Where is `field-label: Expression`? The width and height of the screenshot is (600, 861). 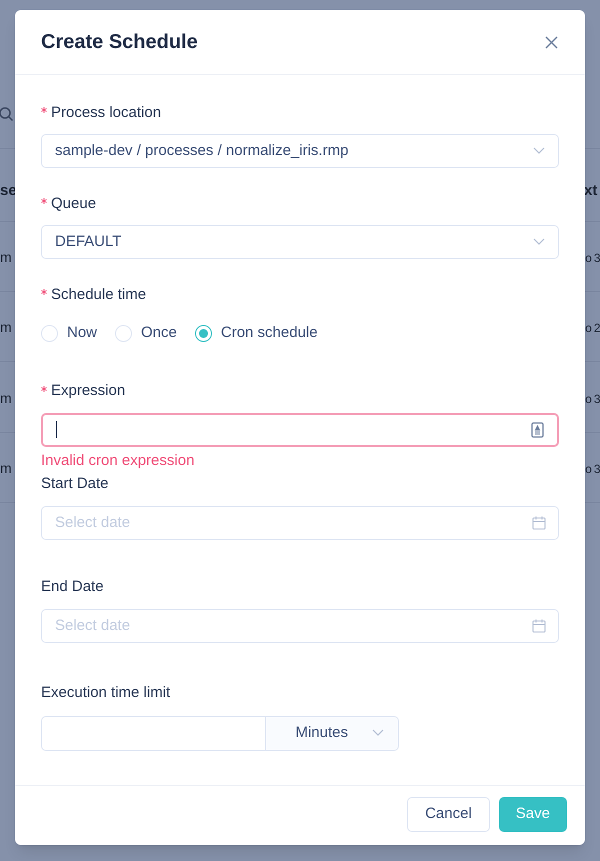 field-label: Expression is located at coordinates (88, 391).